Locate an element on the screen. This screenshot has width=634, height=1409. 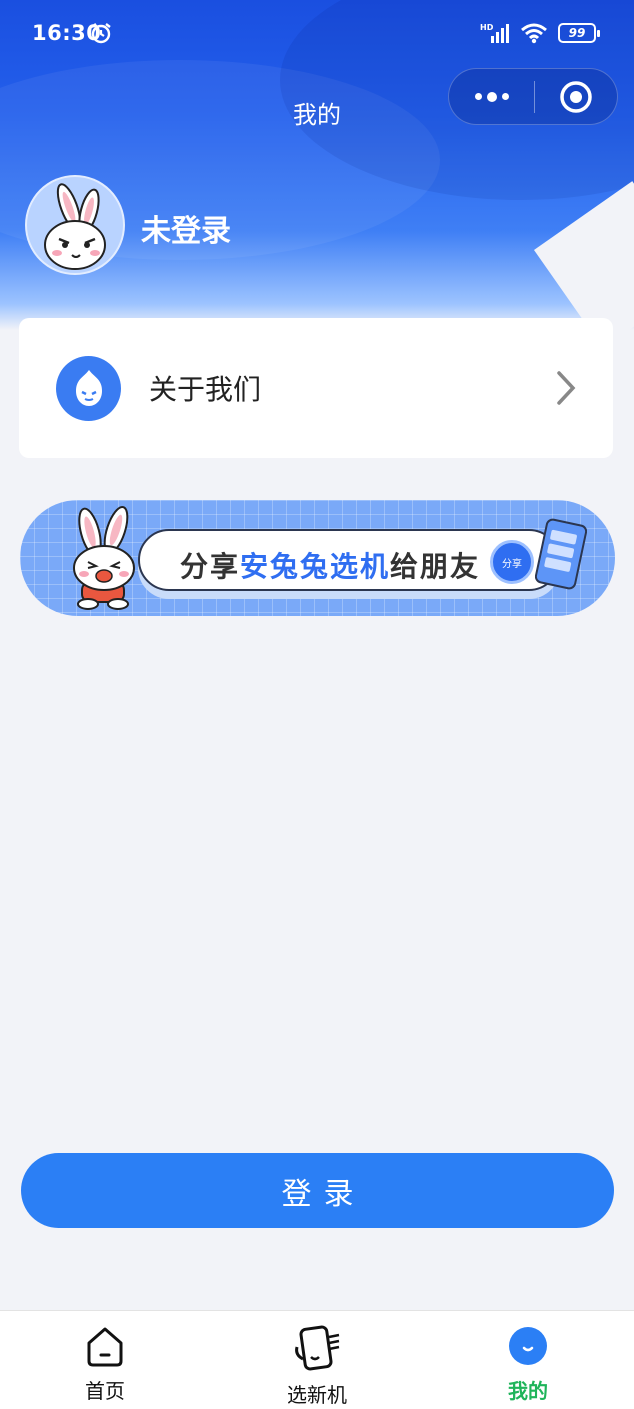
tab-label: 首页 is located at coordinates (105, 1391).